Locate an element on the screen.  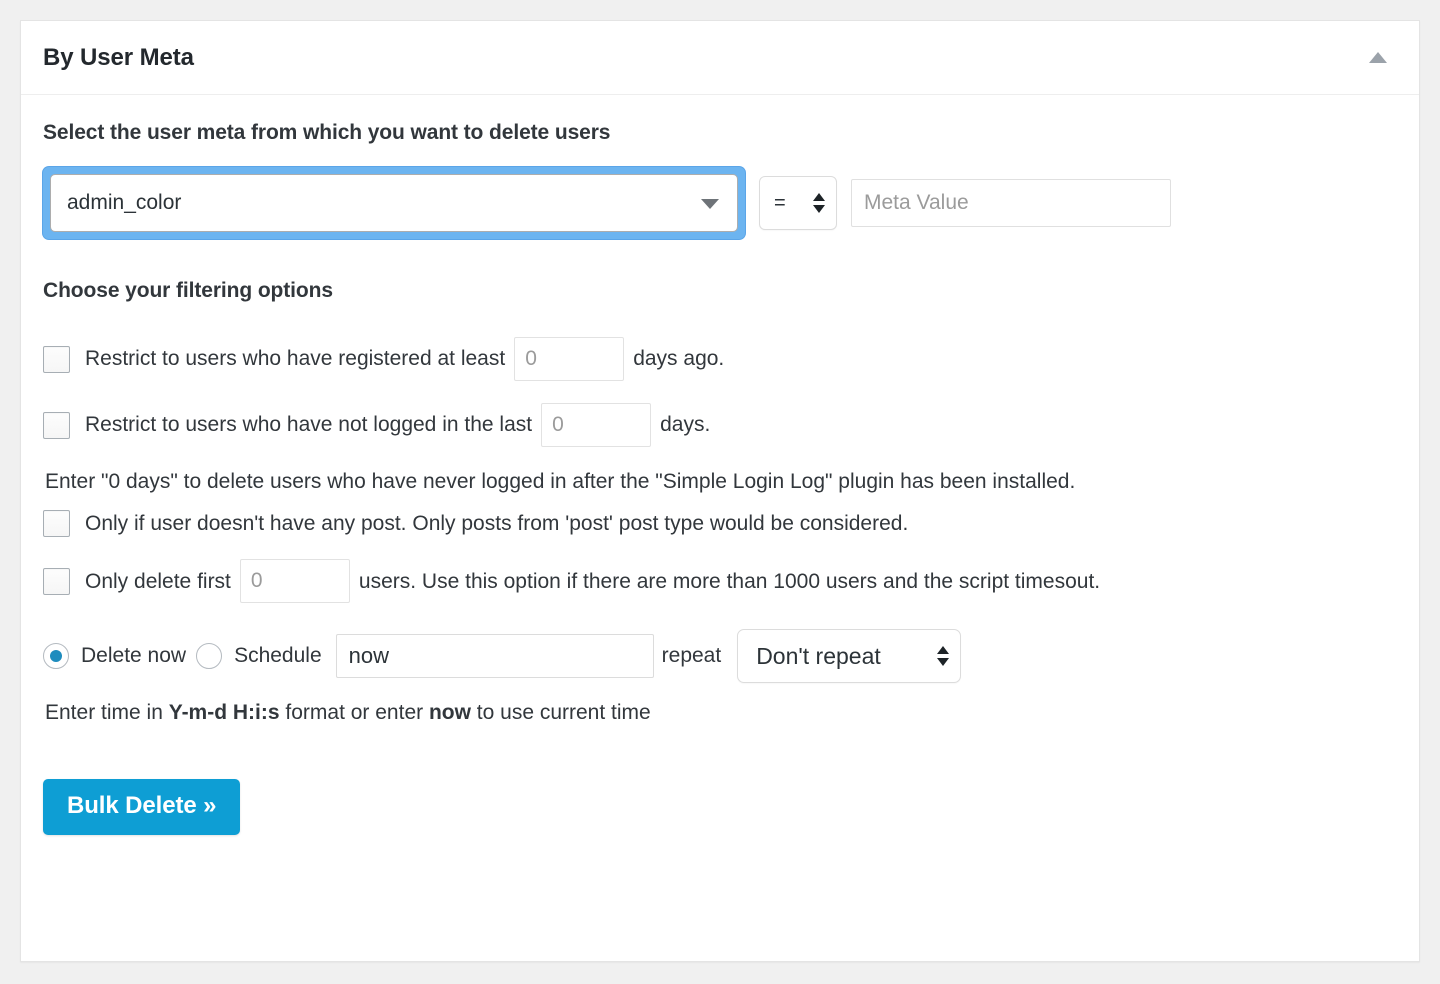
repeat-stepper-down-glyph is located at coordinates (943, 662).